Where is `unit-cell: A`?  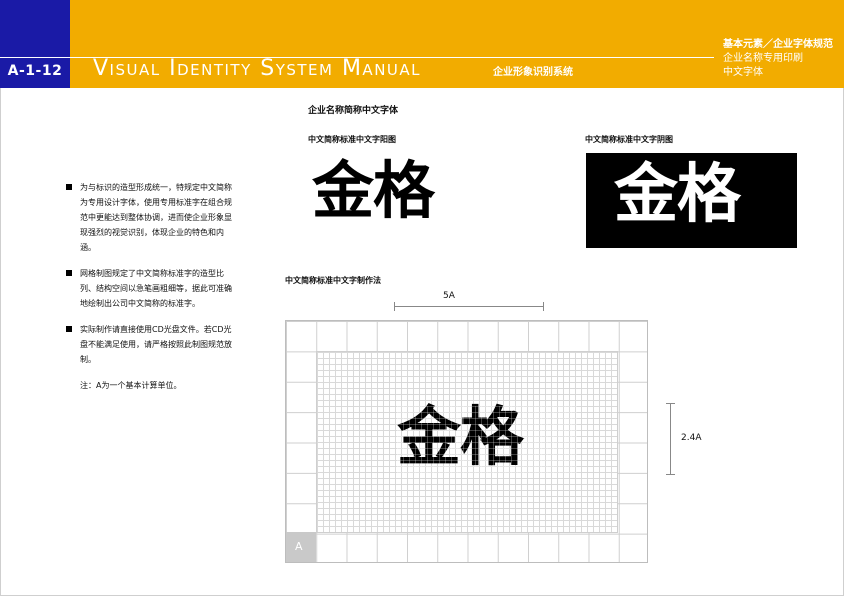 unit-cell: A is located at coordinates (301, 547).